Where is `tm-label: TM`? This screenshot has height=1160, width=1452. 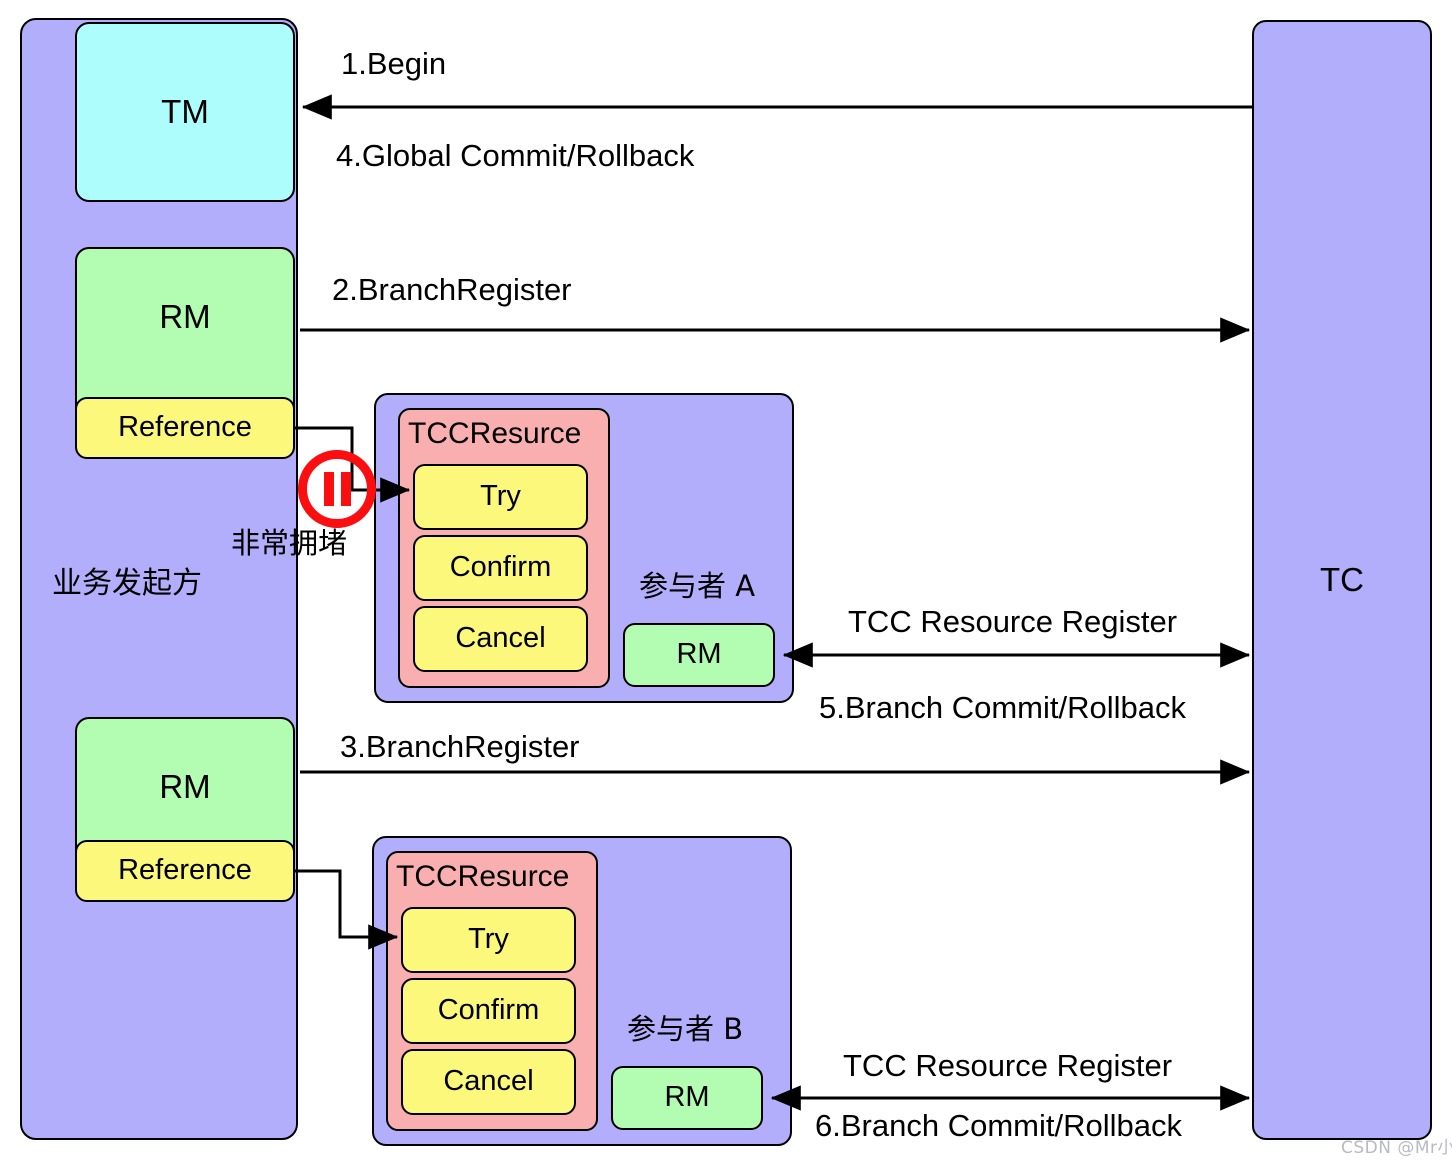
tm-label: TM is located at coordinates (185, 111).